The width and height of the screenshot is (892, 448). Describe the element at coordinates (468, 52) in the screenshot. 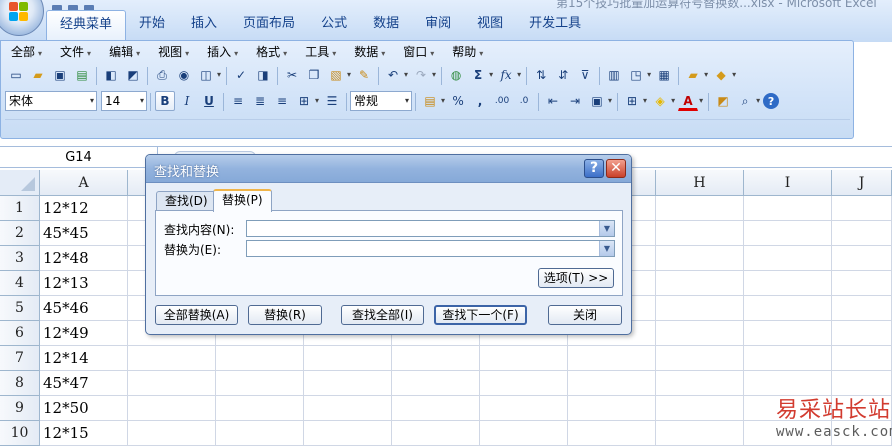

I see `menu-help: 帮助 ▾` at that location.